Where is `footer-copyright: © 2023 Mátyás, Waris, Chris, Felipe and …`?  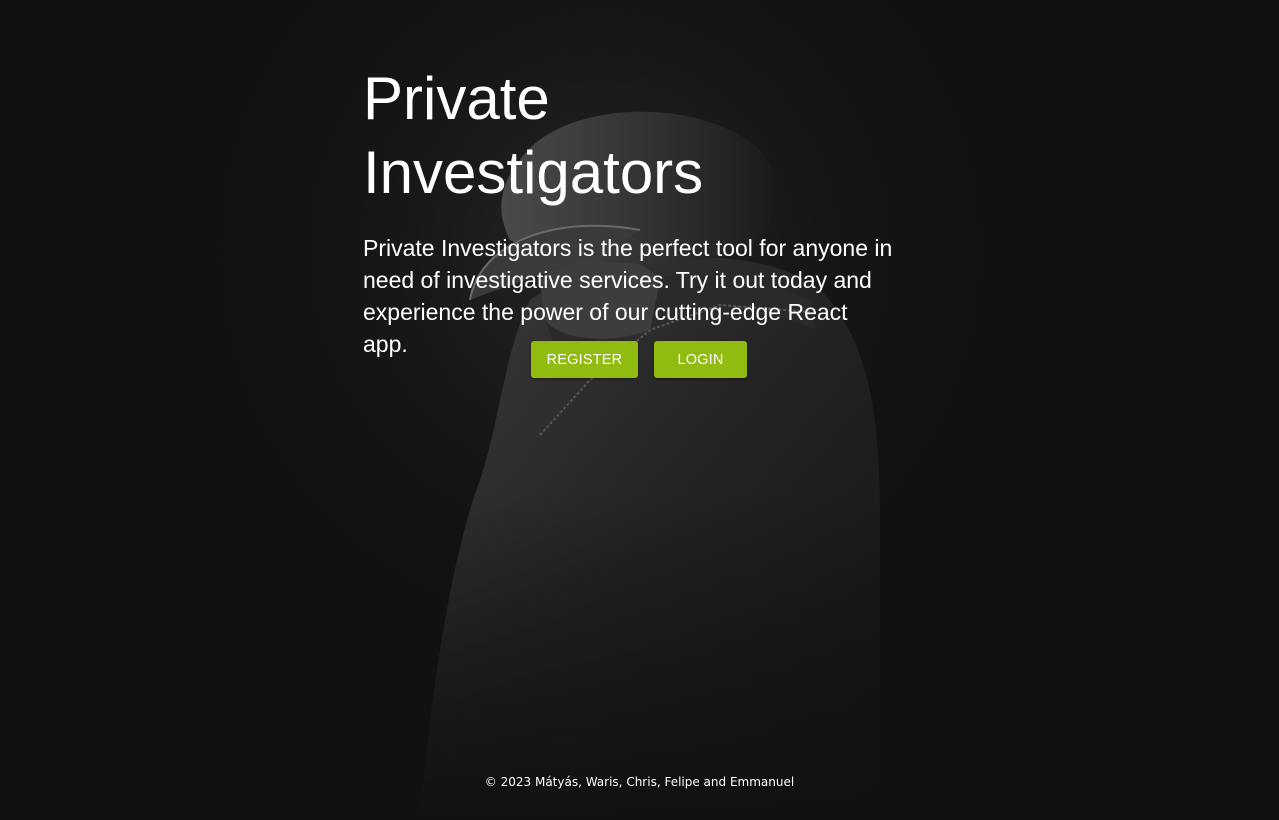 footer-copyright: © 2023 Mátyás, Waris, Chris, Felipe and … is located at coordinates (639, 782).